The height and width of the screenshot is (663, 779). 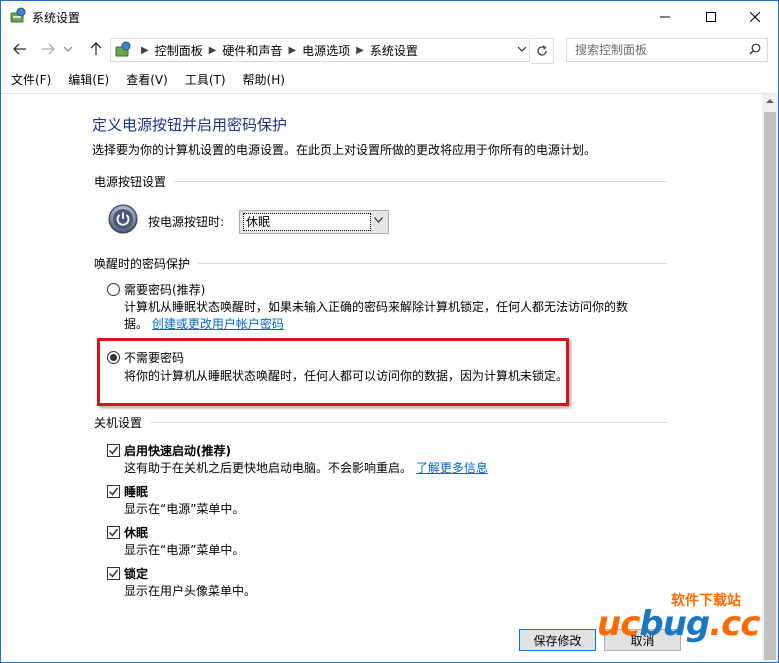 What do you see at coordinates (136, 324) in the screenshot?
I see `require-password-desc-line2-text: 据。` at bounding box center [136, 324].